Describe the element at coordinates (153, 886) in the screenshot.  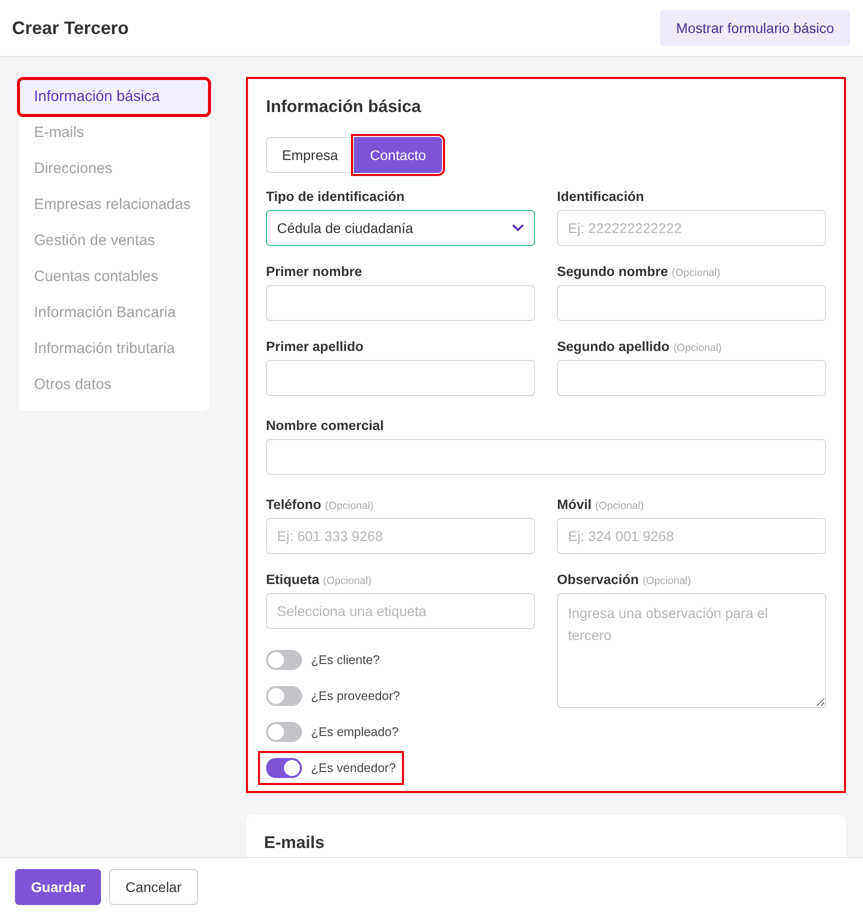
I see `cancel-button: Cancelar` at that location.